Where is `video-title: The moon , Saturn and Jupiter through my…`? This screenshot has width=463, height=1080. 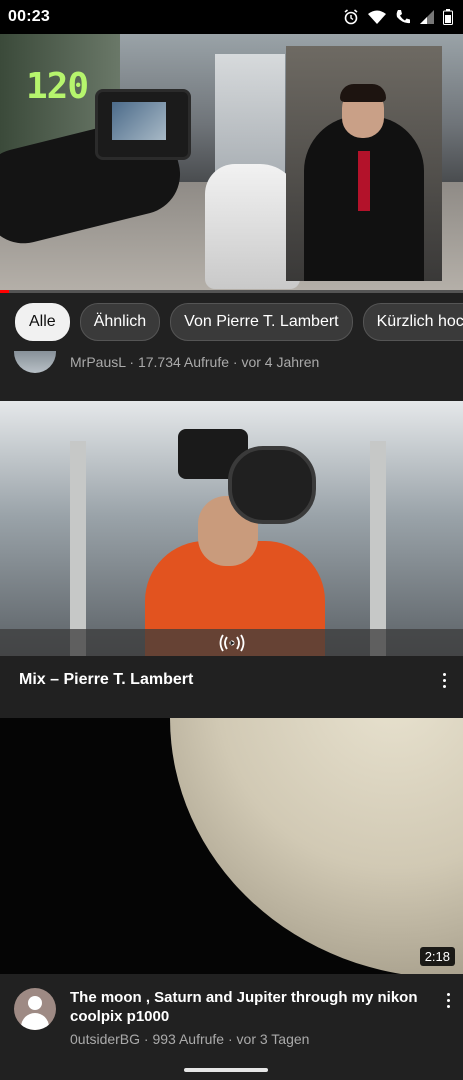 video-title: The moon , Saturn and Jupiter through my… is located at coordinates (247, 1007).